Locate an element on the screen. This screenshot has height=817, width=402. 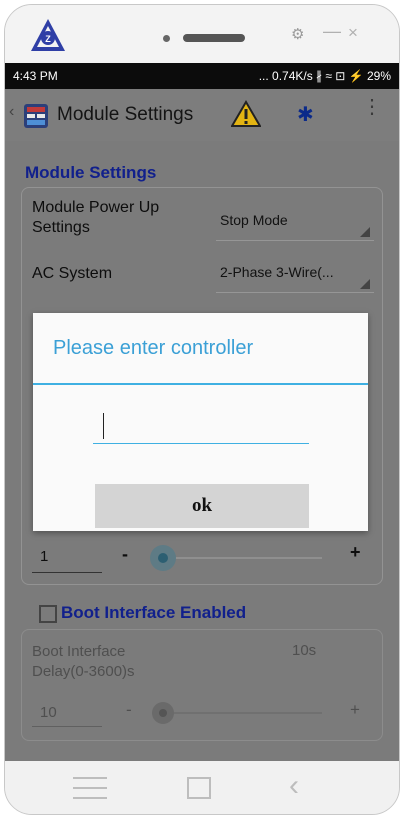
status-time: 4:43 PM is located at coordinates (35, 76).